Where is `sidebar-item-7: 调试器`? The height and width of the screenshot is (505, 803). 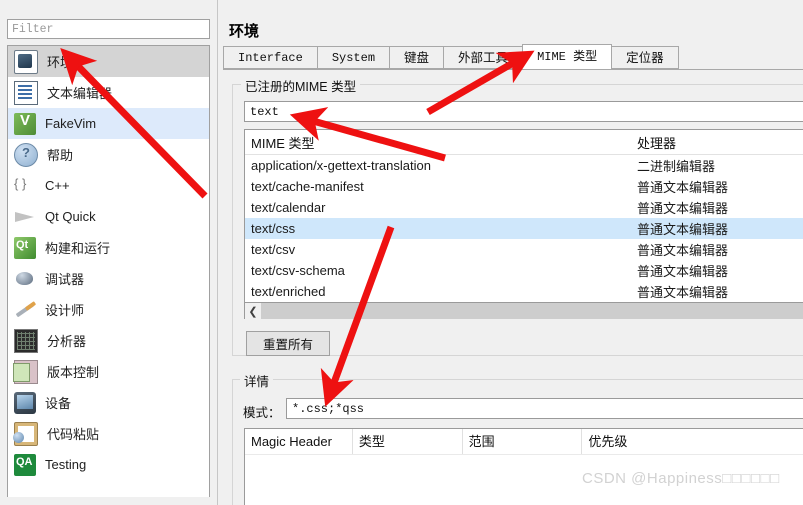 sidebar-item-7: 调试器 is located at coordinates (108, 278).